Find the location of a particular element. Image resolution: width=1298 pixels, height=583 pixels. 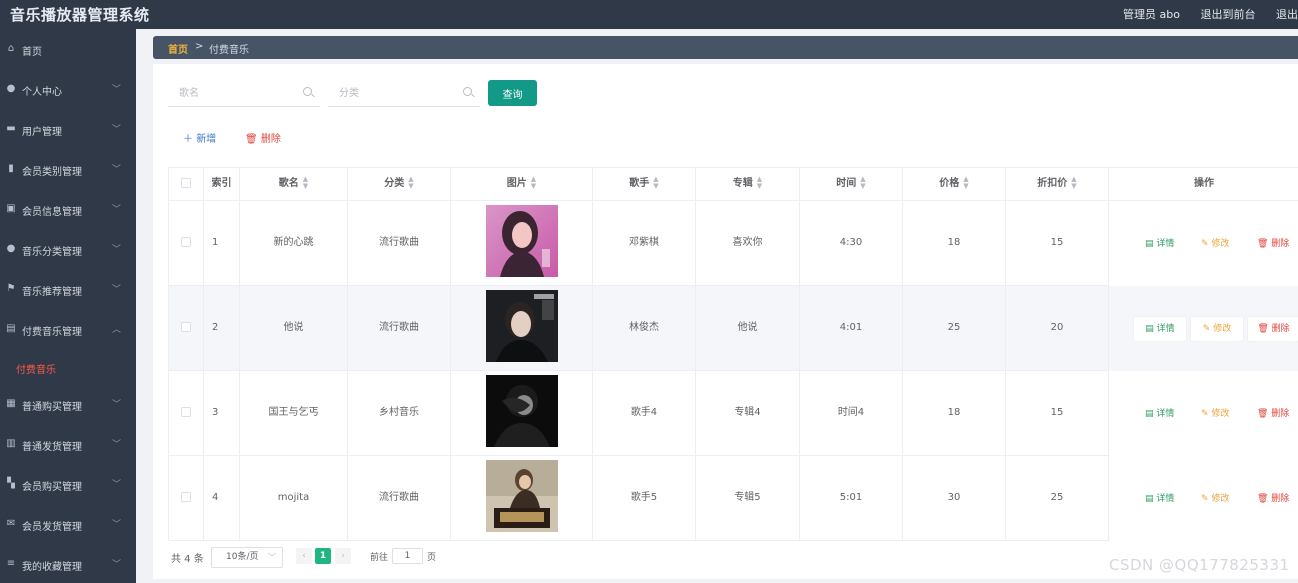

cart-icon: ▦ is located at coordinates (11, 403).